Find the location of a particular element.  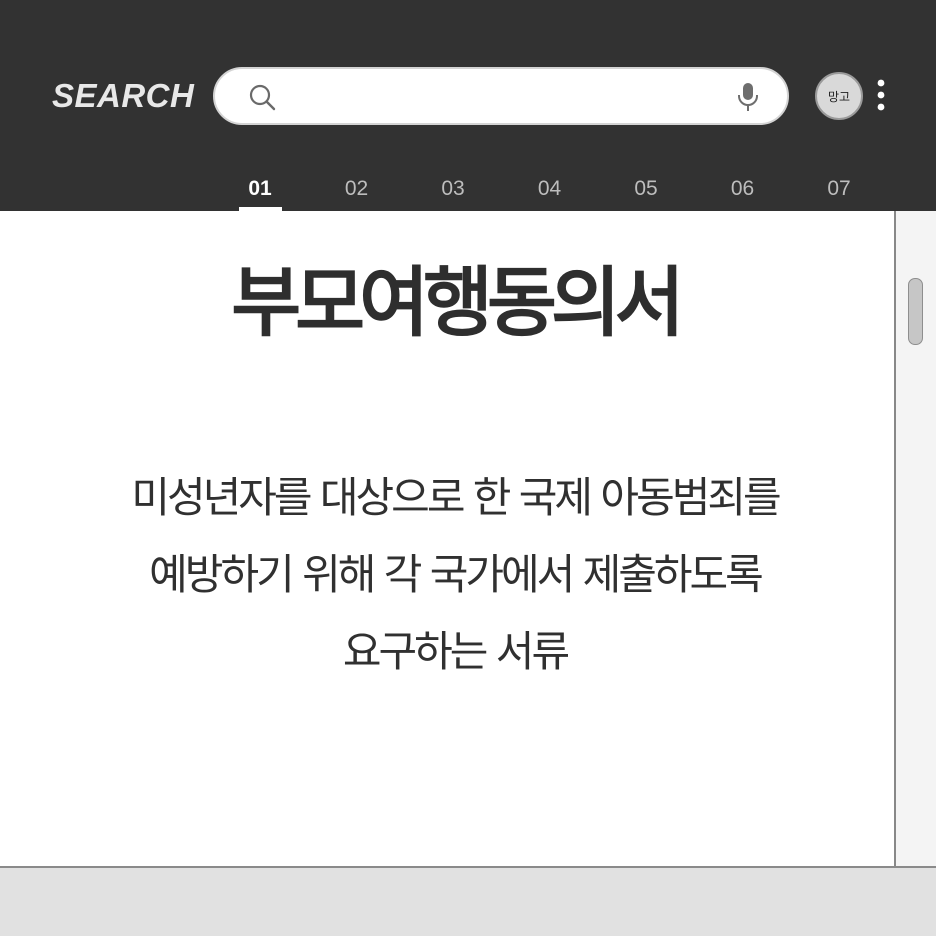

tab-label: 05 is located at coordinates (646, 188).